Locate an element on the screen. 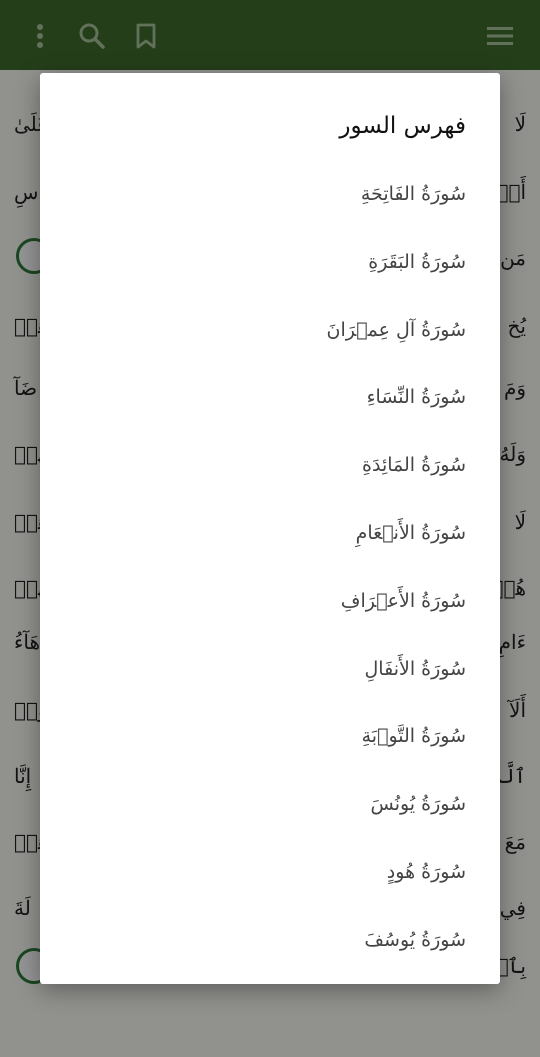 This screenshot has width=540, height=1057. dialog-title: فهرس السور is located at coordinates (402, 126).